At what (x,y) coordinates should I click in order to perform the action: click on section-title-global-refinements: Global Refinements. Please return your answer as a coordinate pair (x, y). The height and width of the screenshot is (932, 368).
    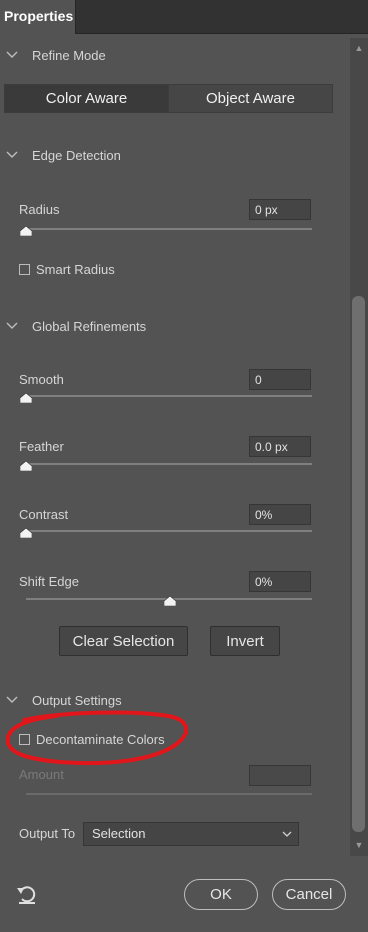
    Looking at the image, I should click on (89, 326).